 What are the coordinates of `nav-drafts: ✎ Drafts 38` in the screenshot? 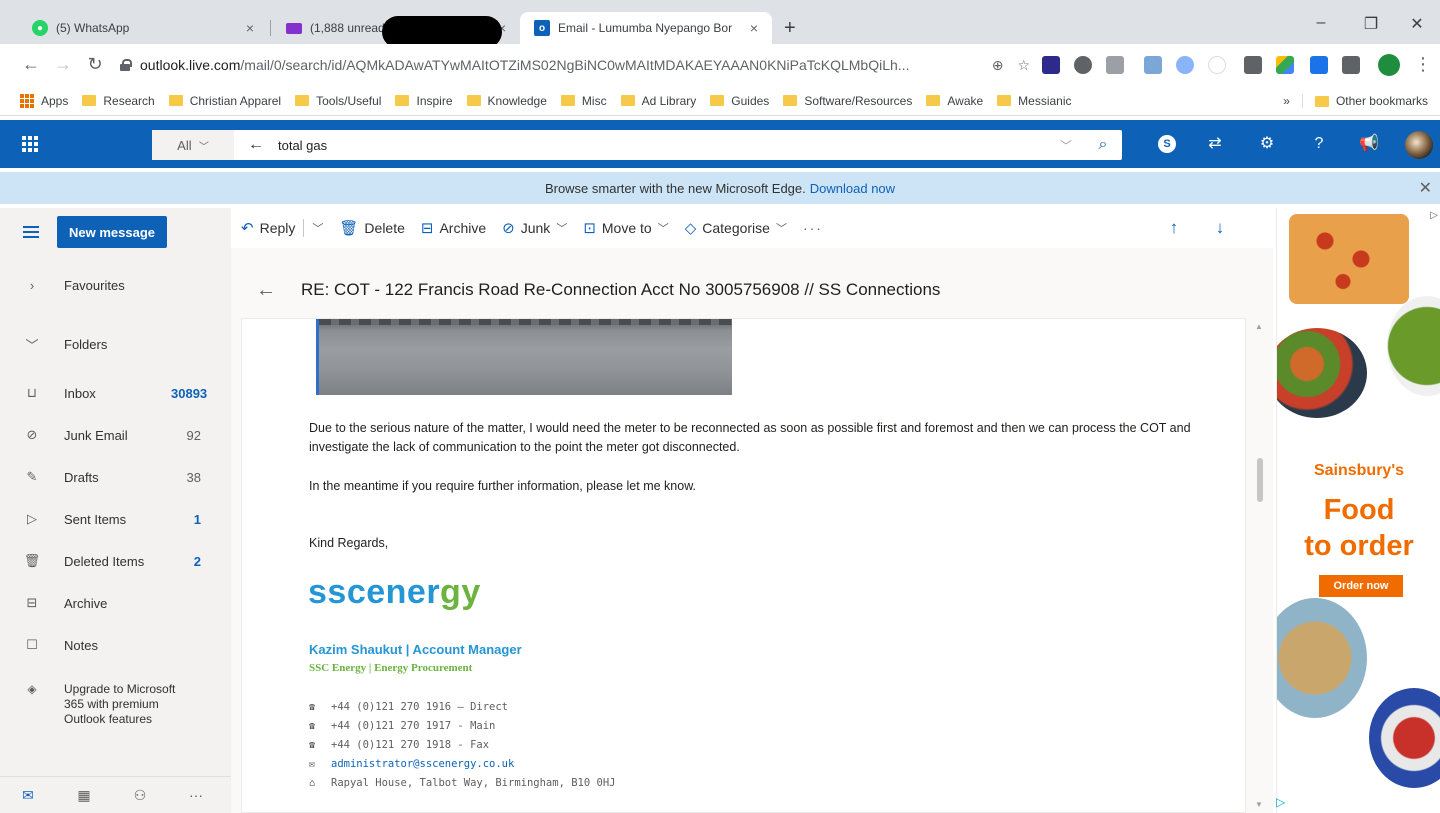 It's located at (115, 477).